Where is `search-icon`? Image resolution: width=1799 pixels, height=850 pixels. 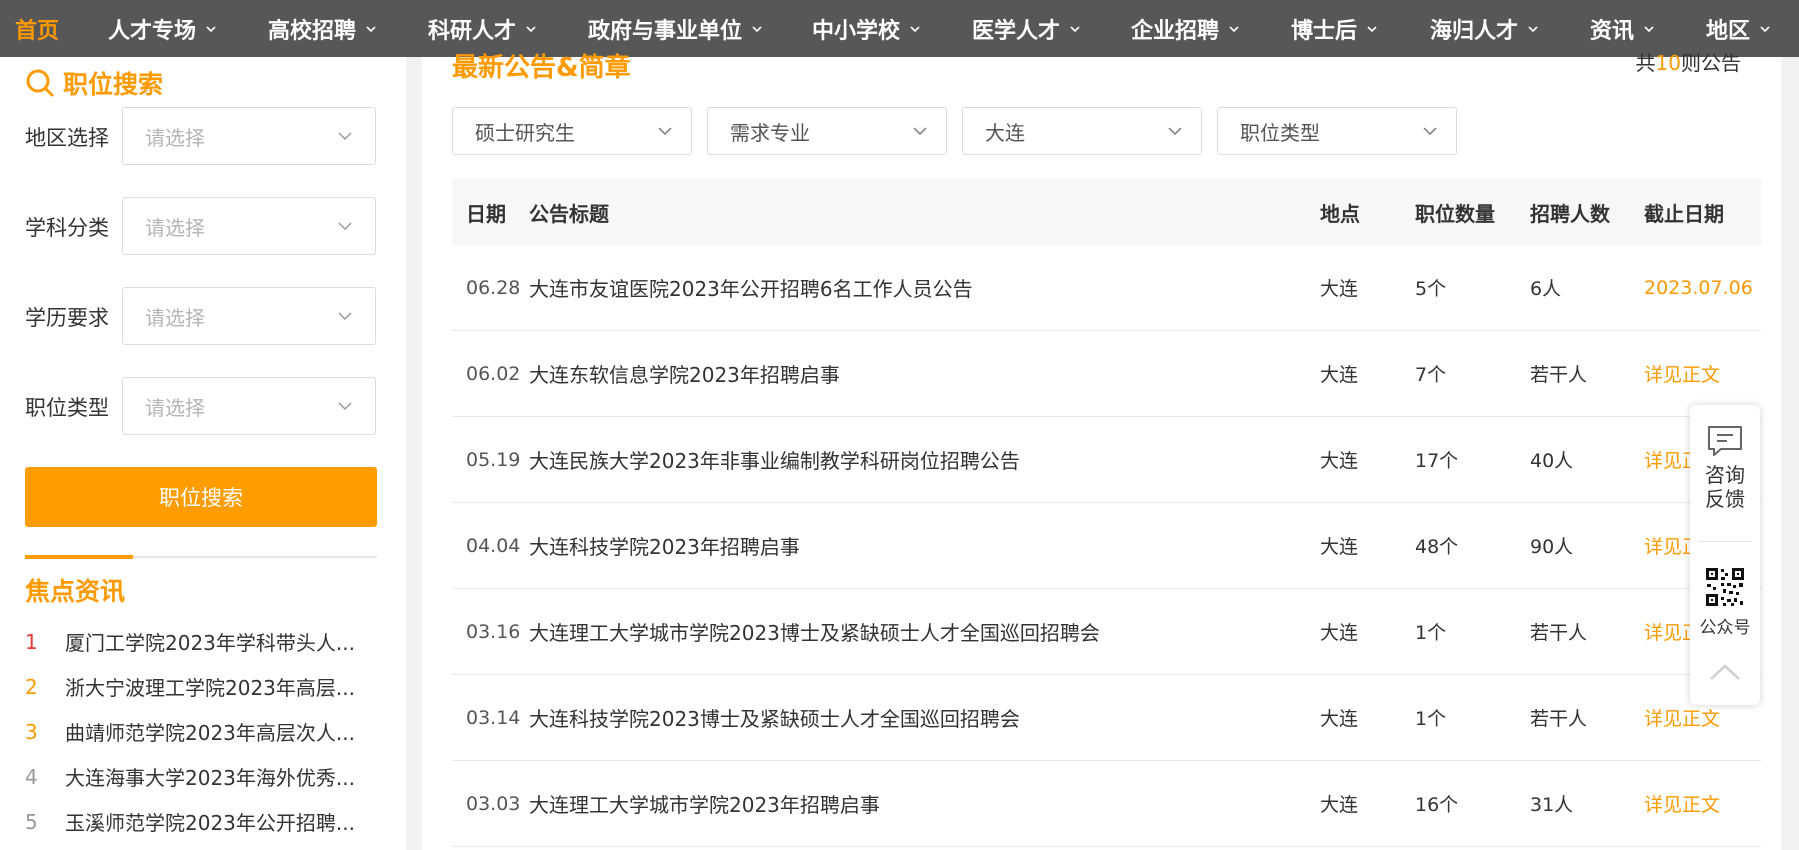 search-icon is located at coordinates (40, 83).